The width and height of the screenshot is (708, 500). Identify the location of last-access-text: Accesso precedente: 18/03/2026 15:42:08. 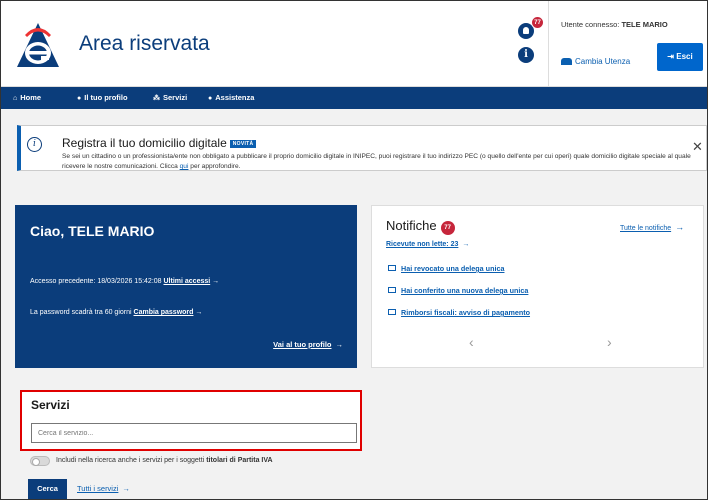
(96, 281).